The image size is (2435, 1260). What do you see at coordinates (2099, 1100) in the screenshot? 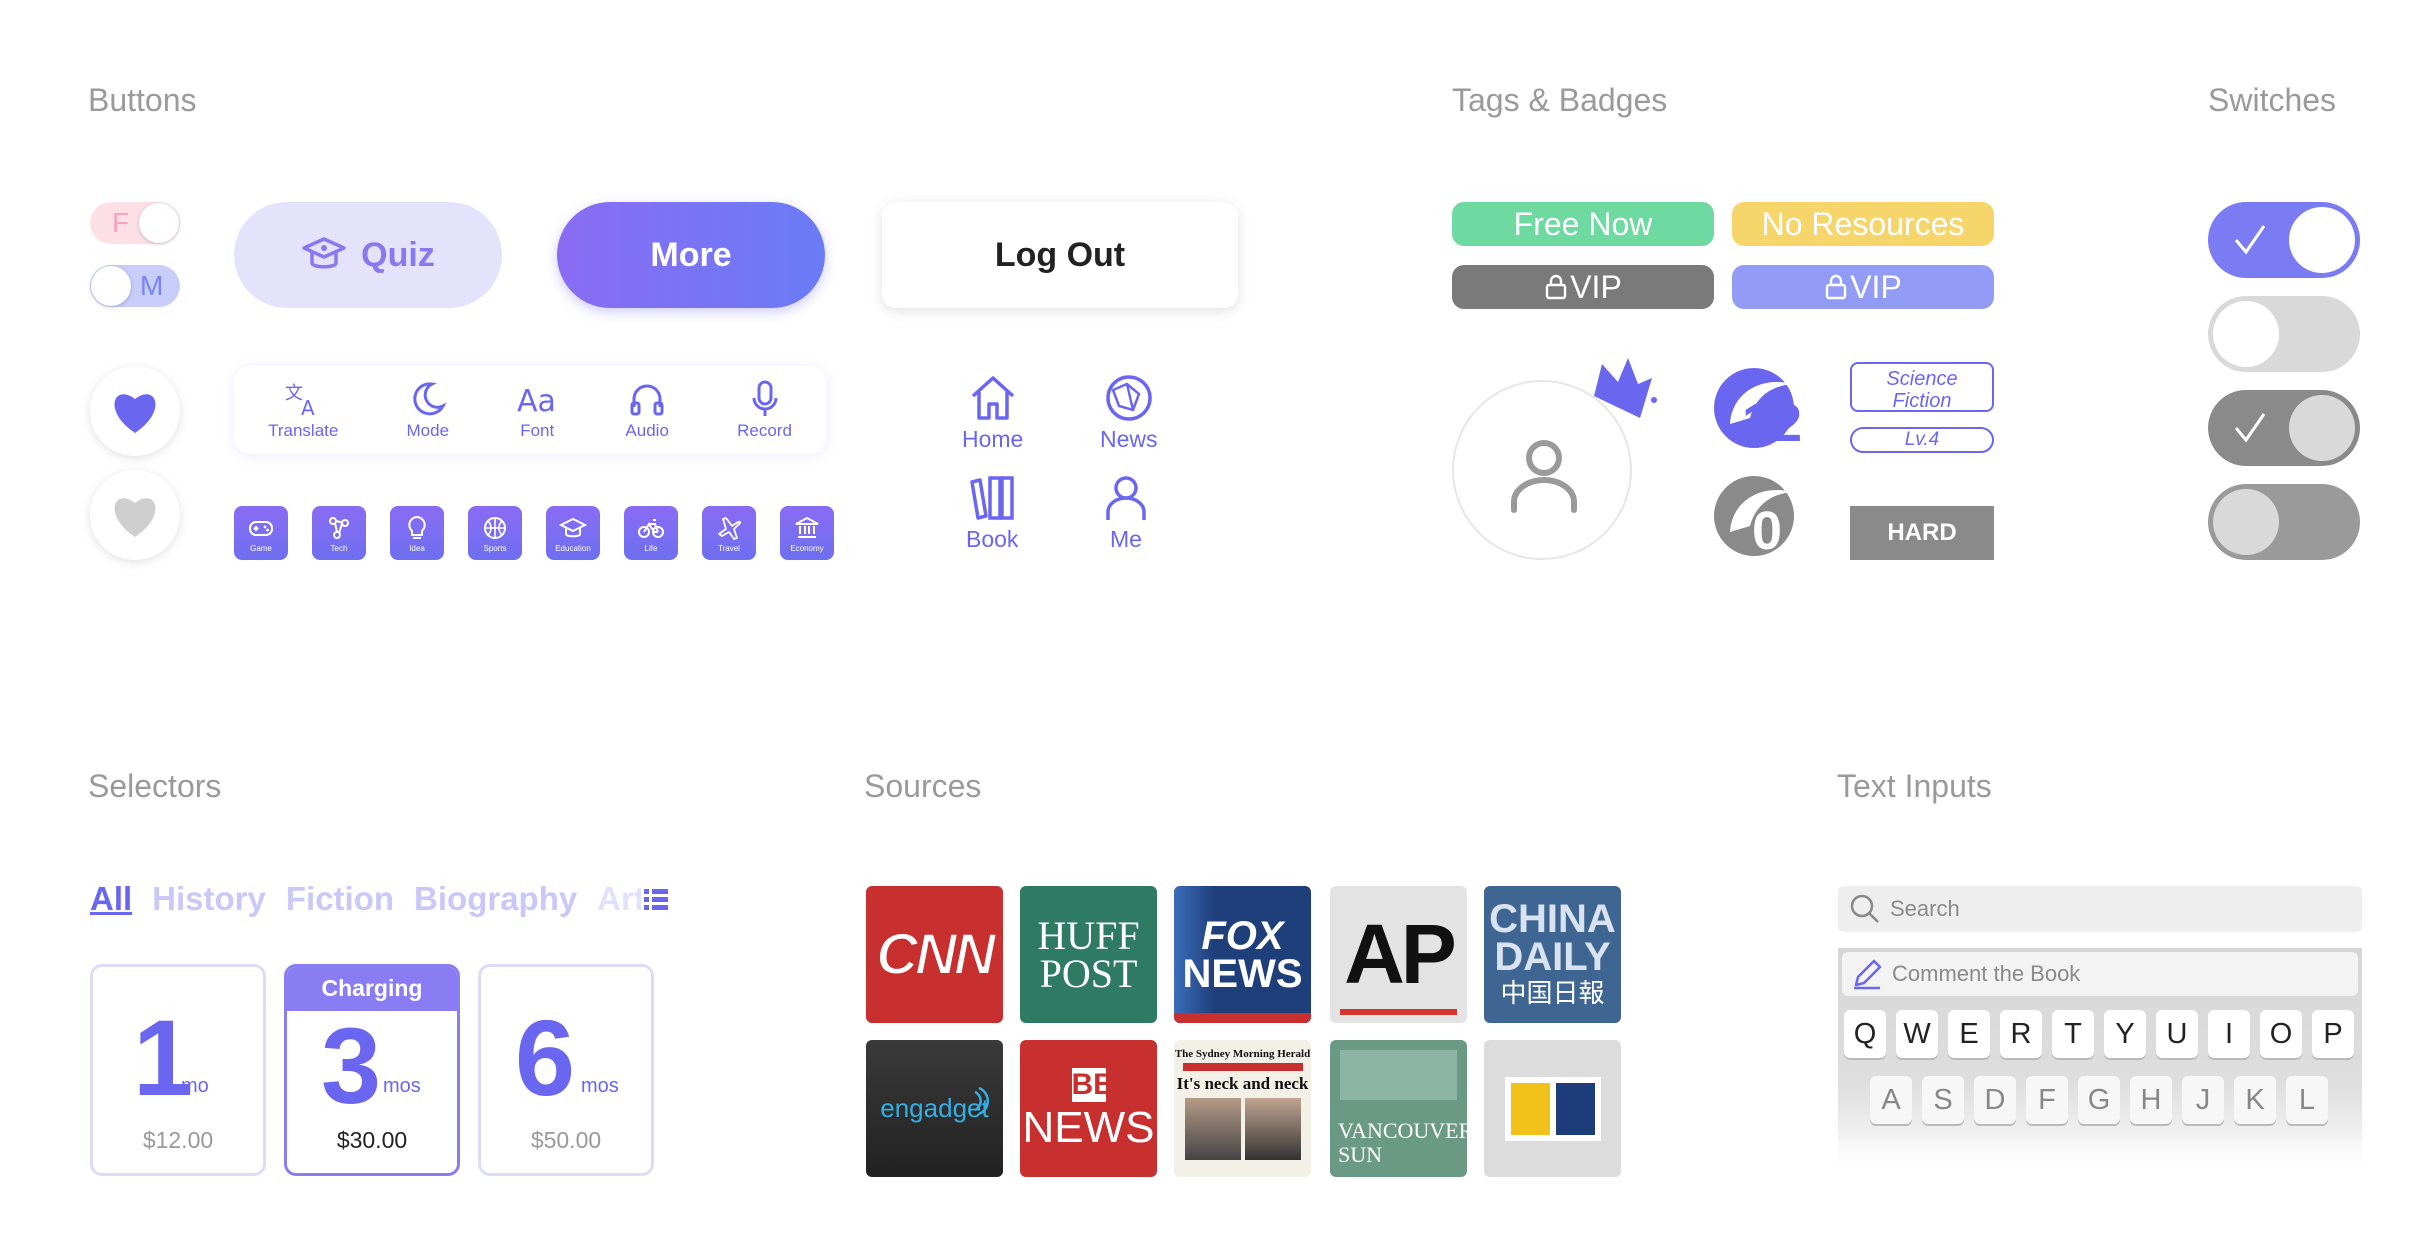
I see `key: G` at bounding box center [2099, 1100].